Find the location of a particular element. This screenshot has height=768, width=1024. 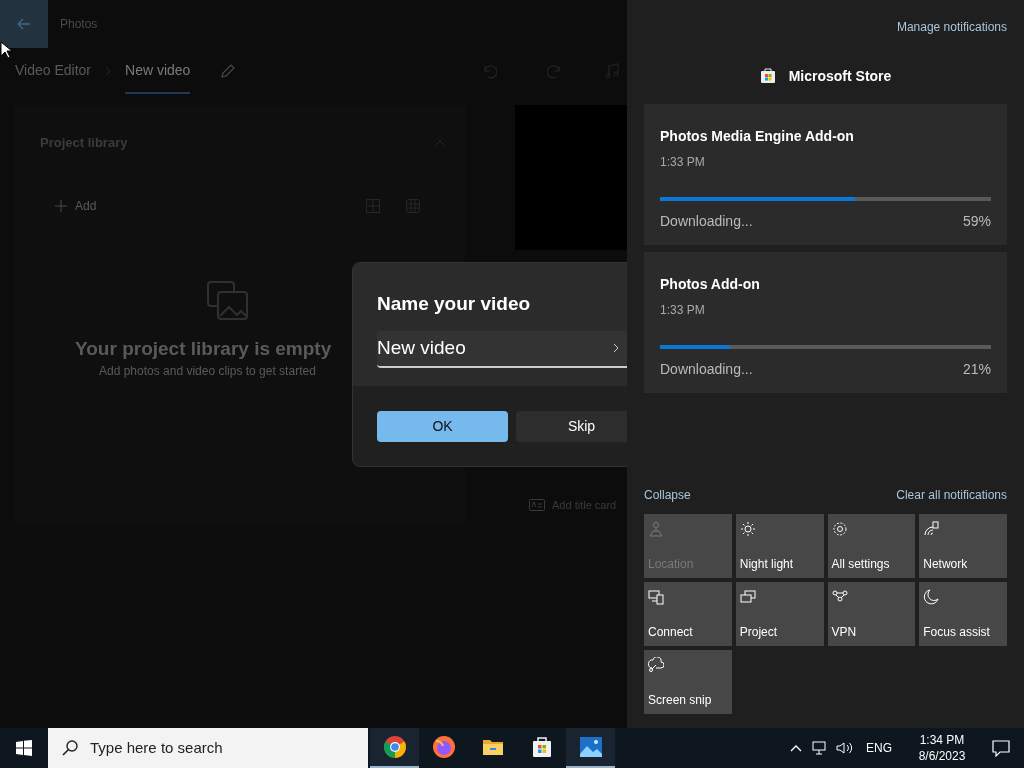

manage-notifications-link: Manage notifications is located at coordinates (951, 26).